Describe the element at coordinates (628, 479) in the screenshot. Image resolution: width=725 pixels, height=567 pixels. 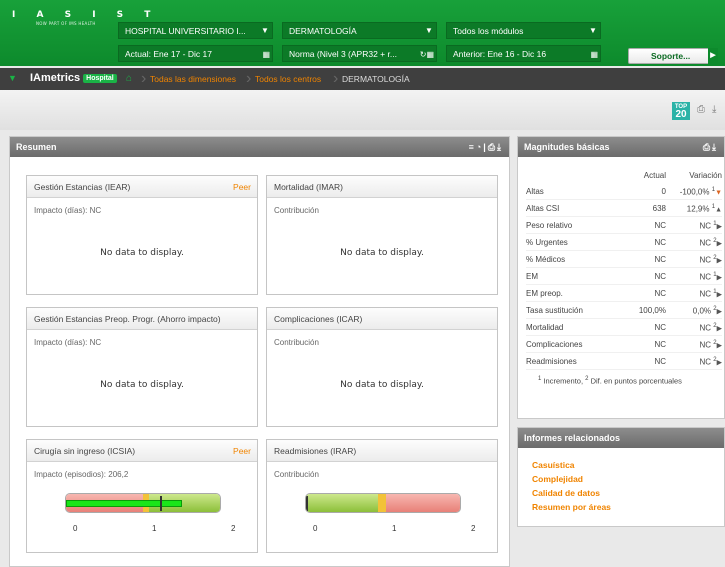
I see `link-complejidad: Complejidad` at that location.